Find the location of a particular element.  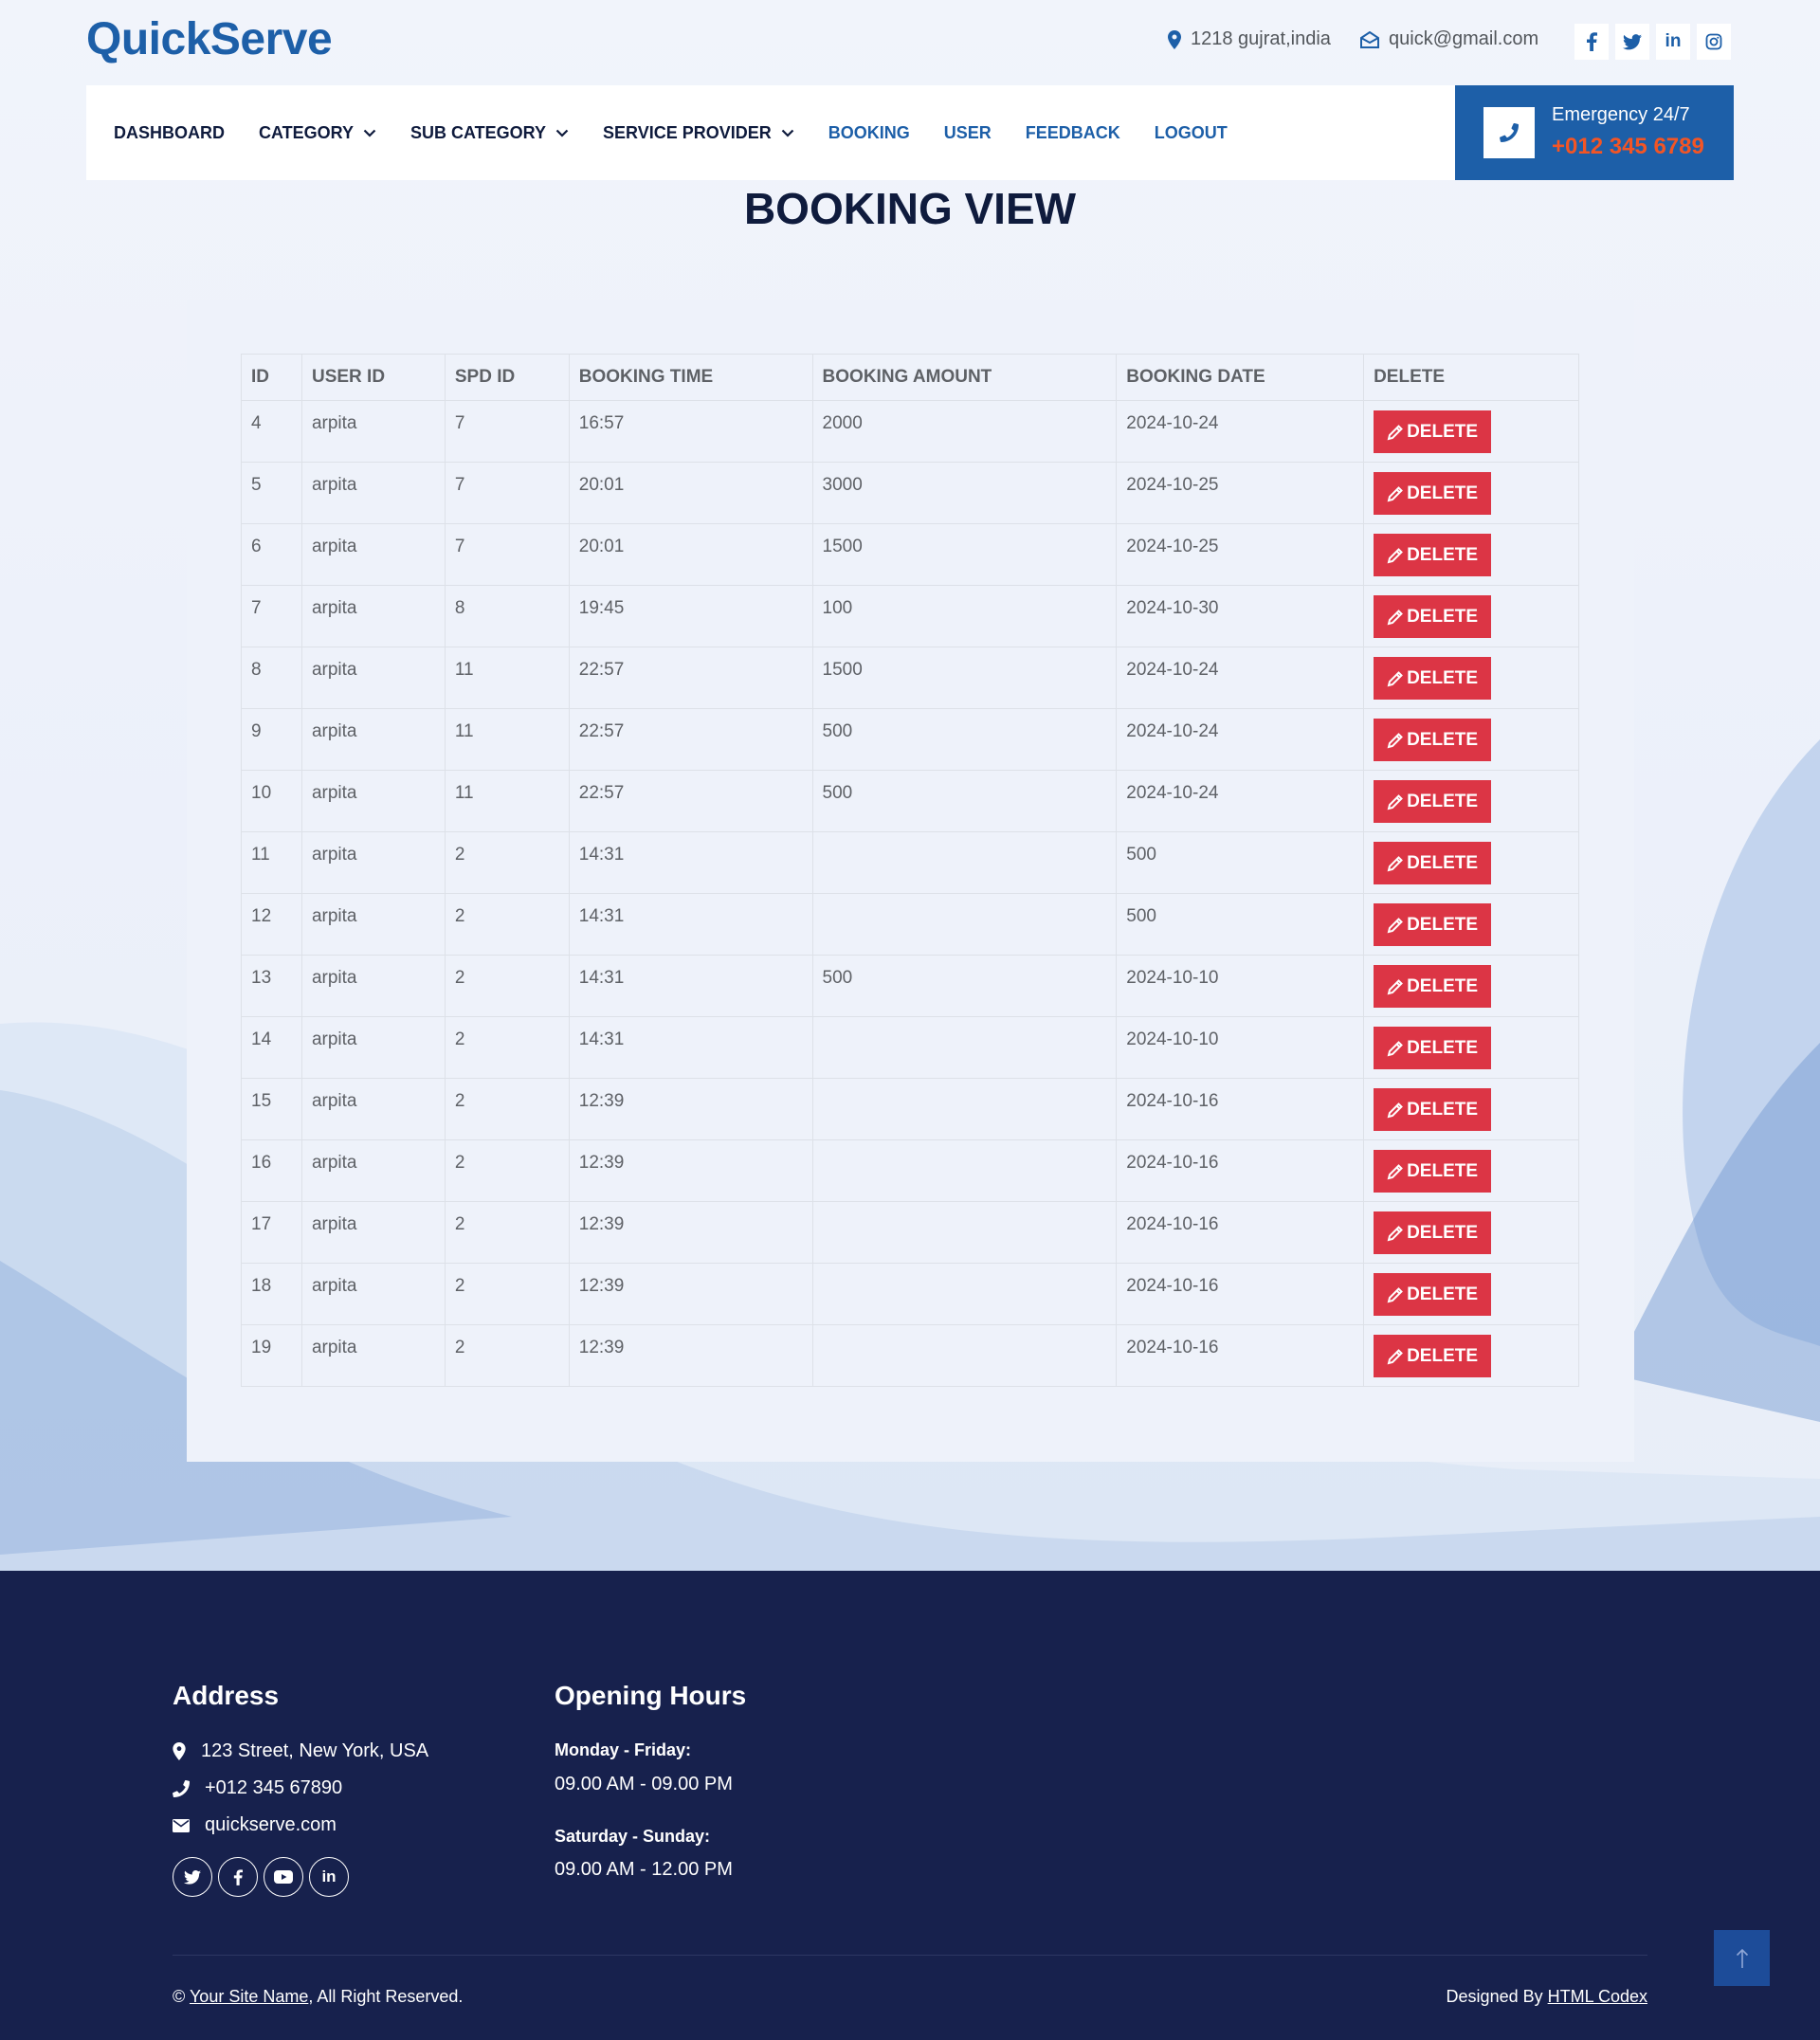

table-row: 9 arpita 11 22:57 500 2024-10-24 DELETE is located at coordinates (910, 740).